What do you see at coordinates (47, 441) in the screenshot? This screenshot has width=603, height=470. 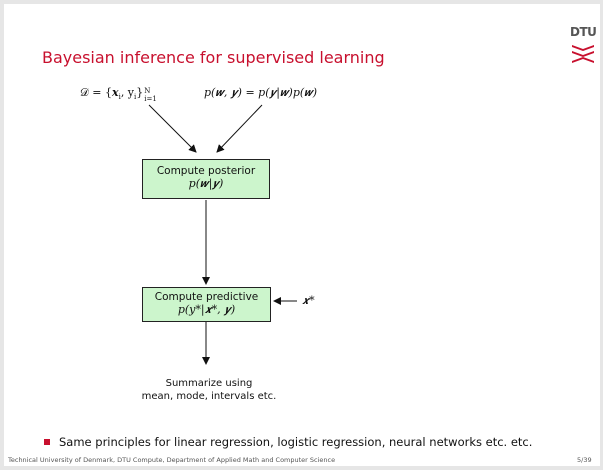 I see `bullet-square-icon` at bounding box center [47, 441].